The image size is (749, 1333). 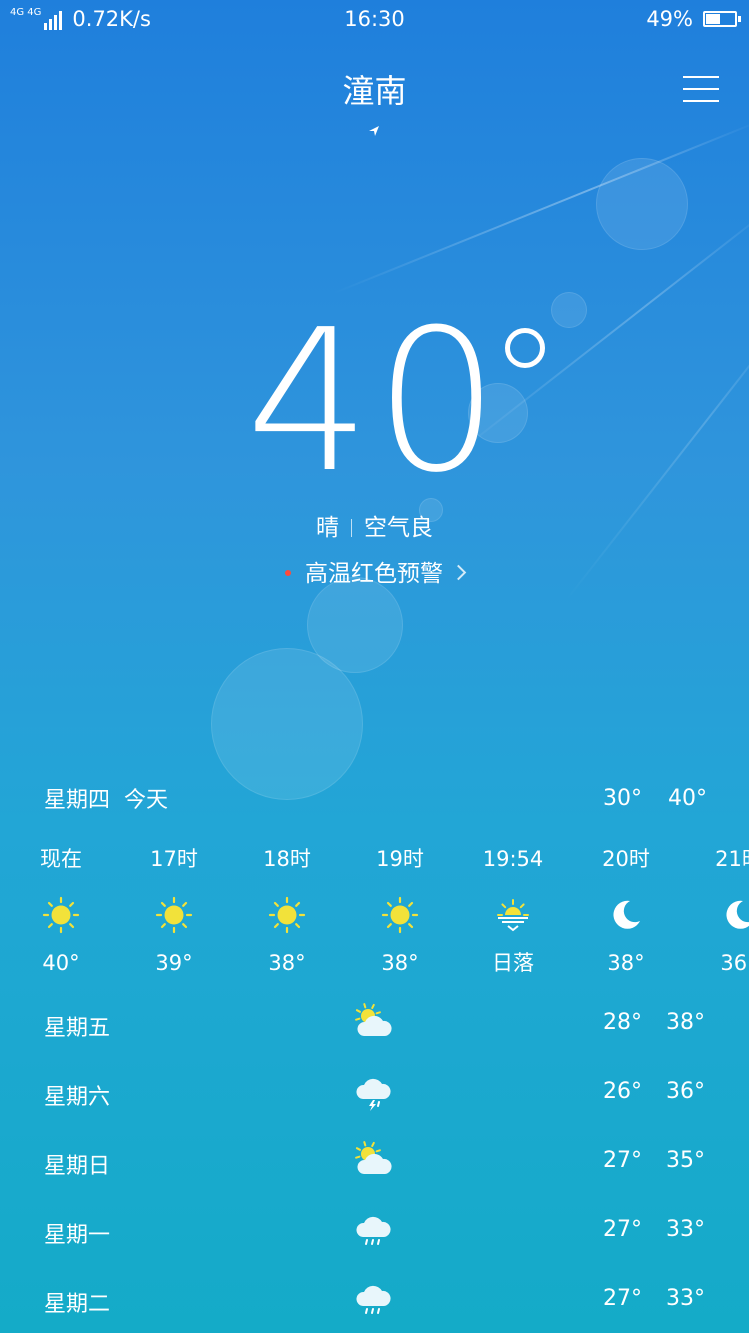 I want to click on hourly-item: 19时 38°, so click(x=400, y=911).